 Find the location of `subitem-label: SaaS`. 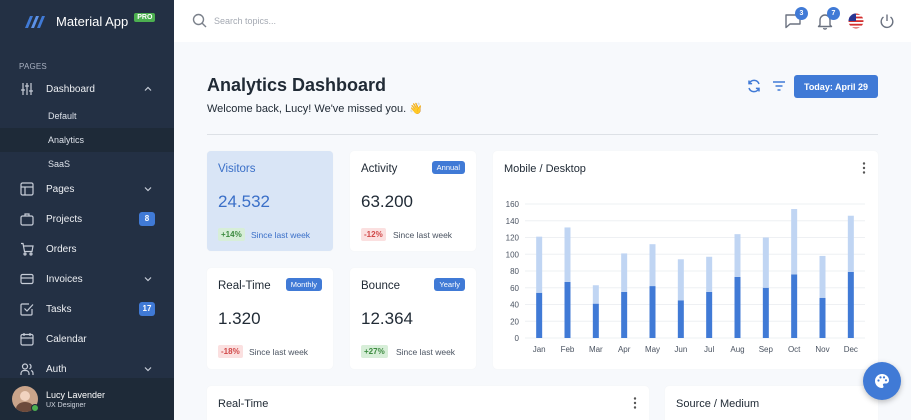

subitem-label: SaaS is located at coordinates (59, 164).